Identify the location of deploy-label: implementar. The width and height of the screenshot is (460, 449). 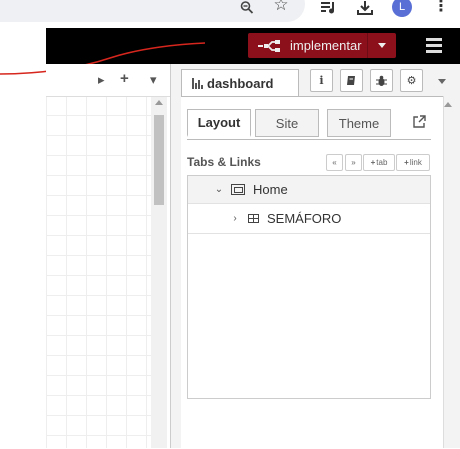
(326, 45).